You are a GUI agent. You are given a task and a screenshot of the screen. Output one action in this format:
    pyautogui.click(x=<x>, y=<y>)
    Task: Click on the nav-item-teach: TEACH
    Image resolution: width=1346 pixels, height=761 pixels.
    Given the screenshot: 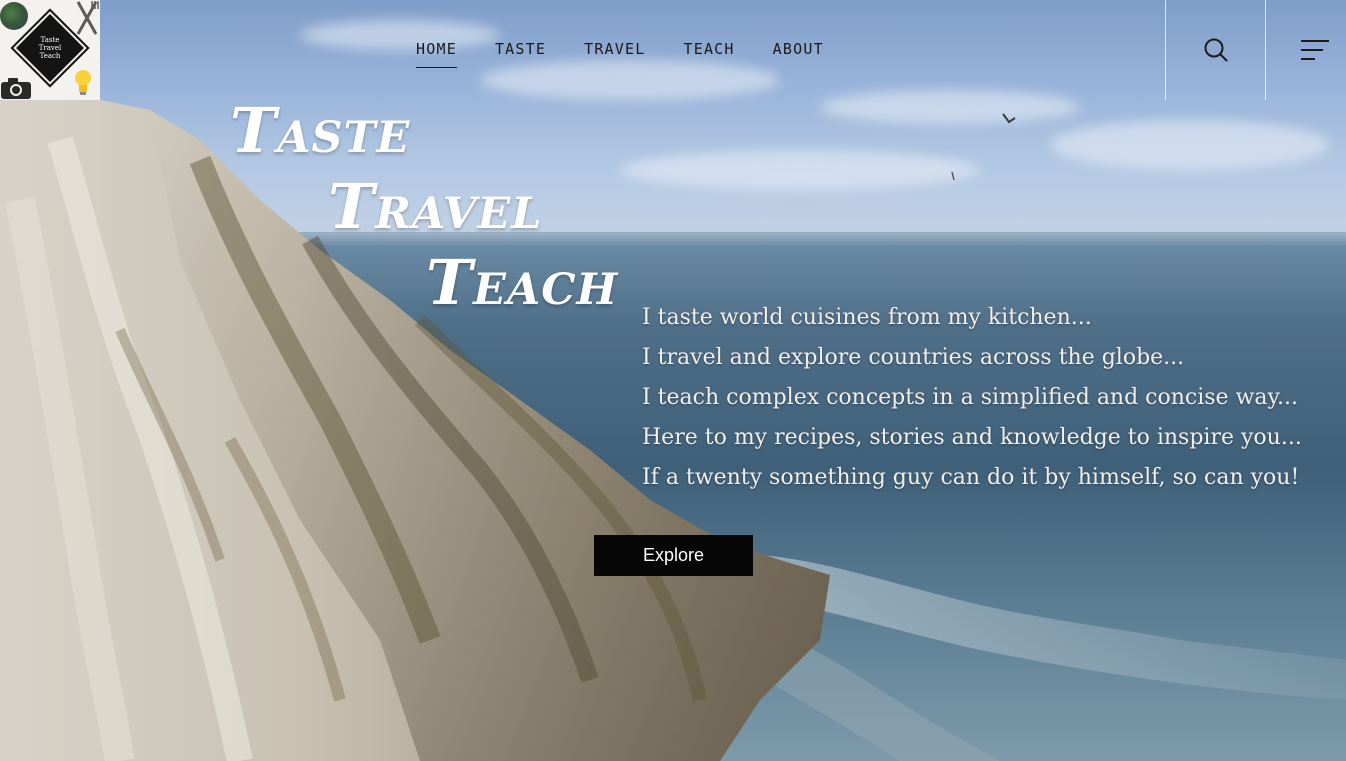 What is the action you would take?
    pyautogui.click(x=708, y=53)
    